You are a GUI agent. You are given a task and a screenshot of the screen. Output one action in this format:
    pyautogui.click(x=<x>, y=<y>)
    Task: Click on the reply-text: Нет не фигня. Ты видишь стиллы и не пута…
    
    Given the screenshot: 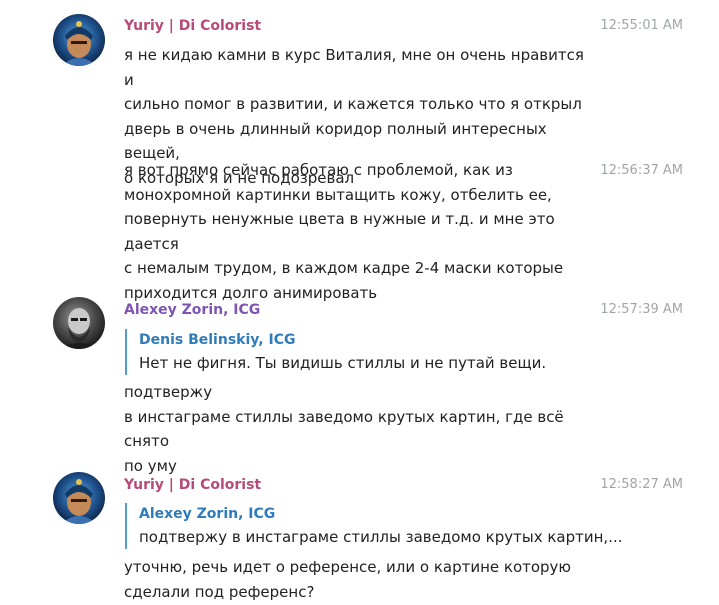 What is the action you would take?
    pyautogui.click(x=343, y=363)
    